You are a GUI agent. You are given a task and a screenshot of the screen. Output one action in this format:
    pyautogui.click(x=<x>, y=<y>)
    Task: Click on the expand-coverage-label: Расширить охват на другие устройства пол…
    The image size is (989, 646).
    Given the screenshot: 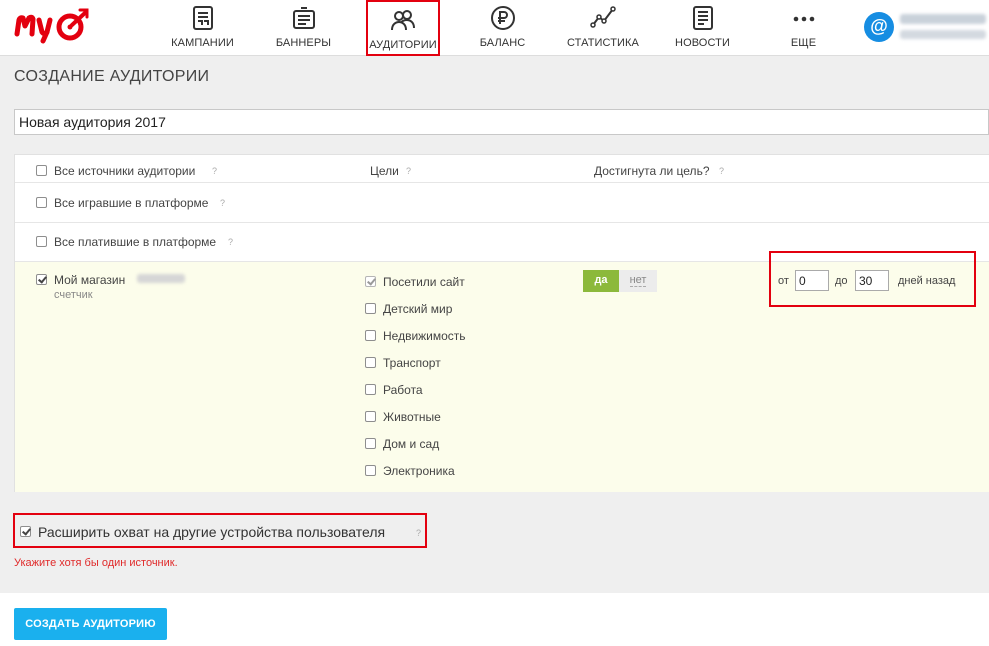 What is the action you would take?
    pyautogui.click(x=212, y=532)
    